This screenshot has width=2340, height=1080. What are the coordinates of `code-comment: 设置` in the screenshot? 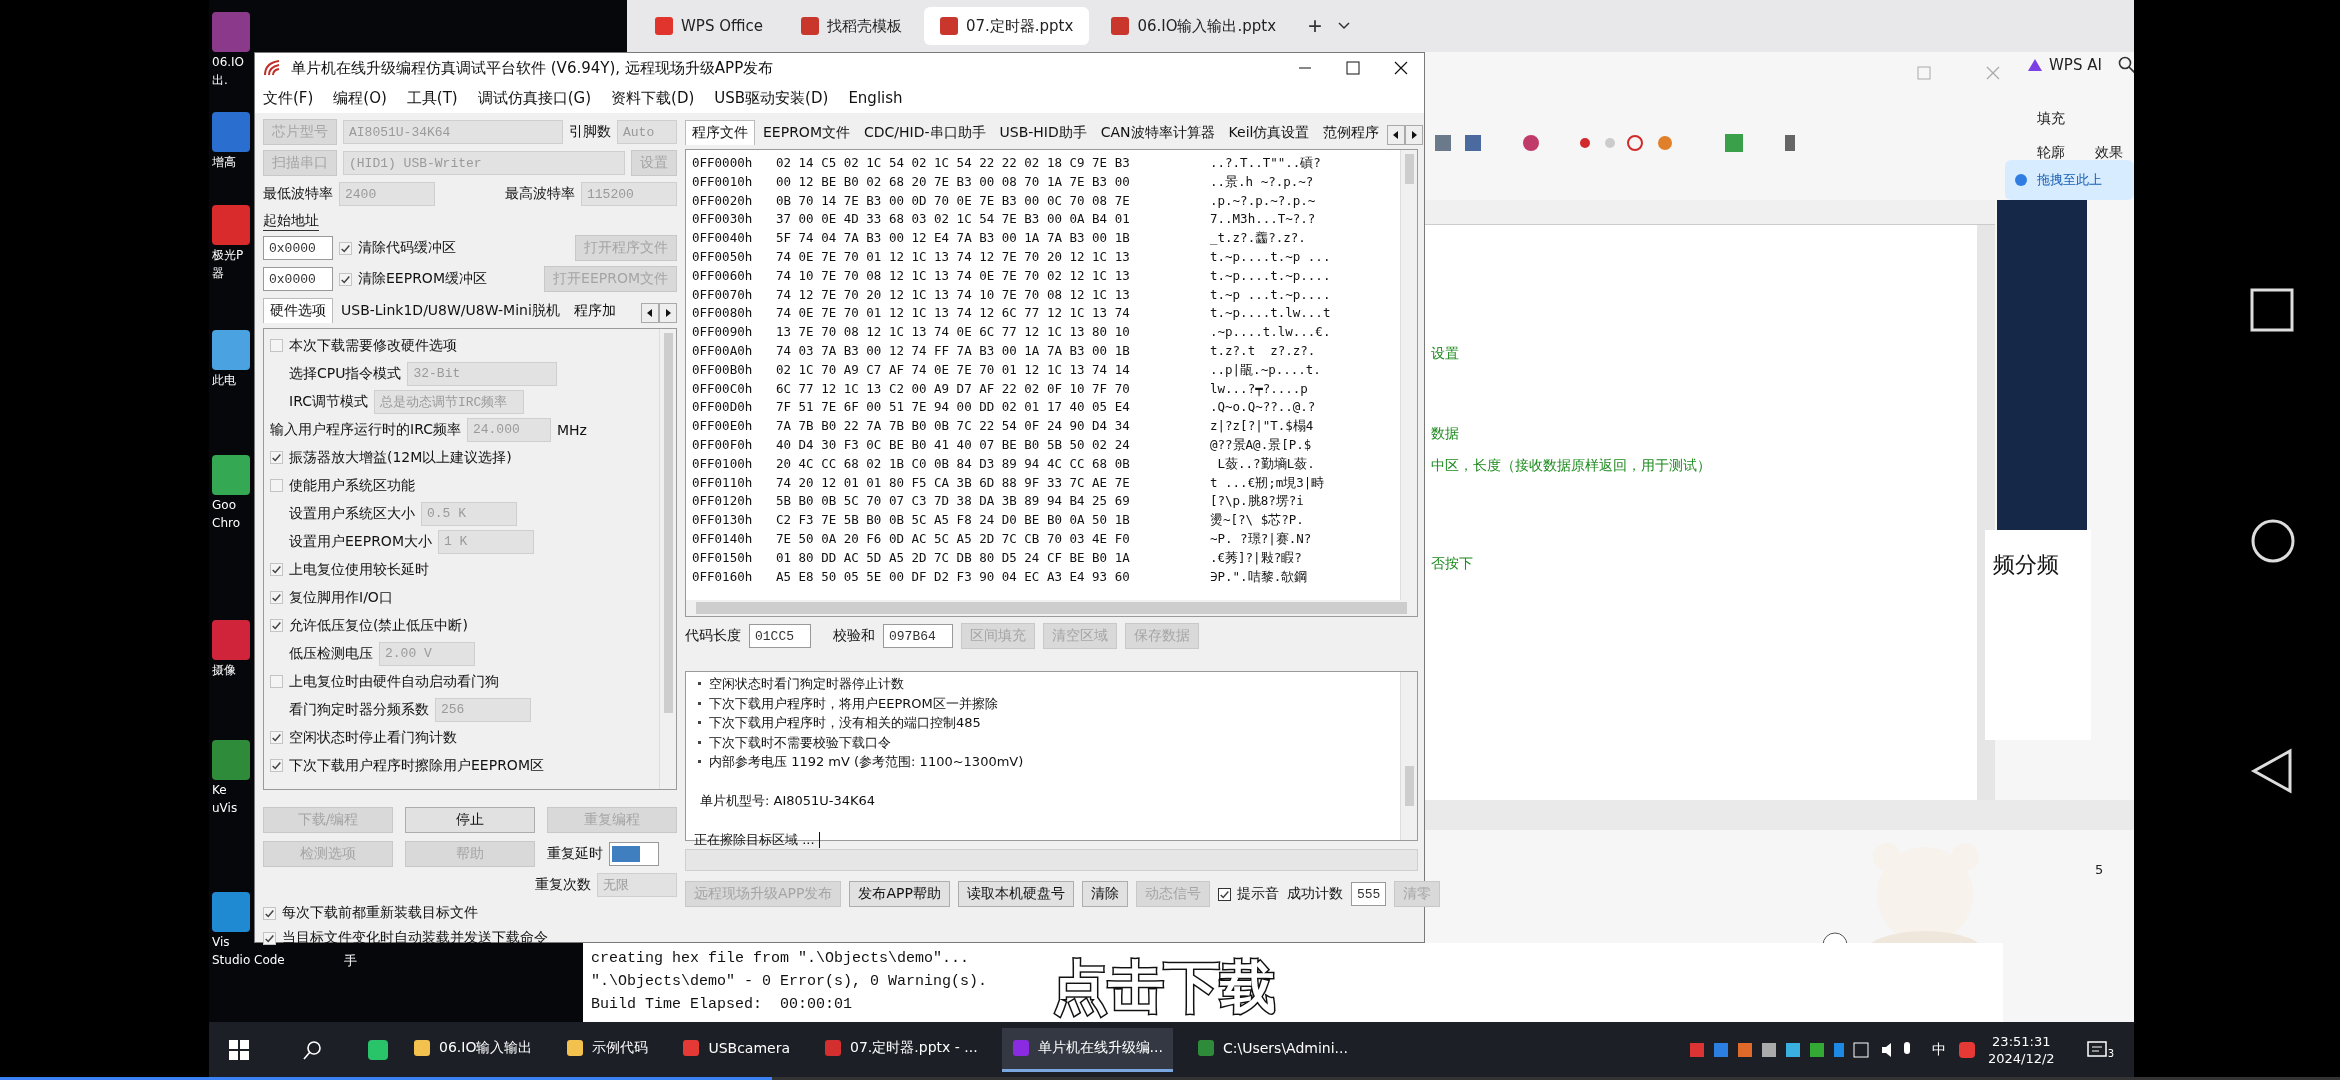 It's located at (1445, 354).